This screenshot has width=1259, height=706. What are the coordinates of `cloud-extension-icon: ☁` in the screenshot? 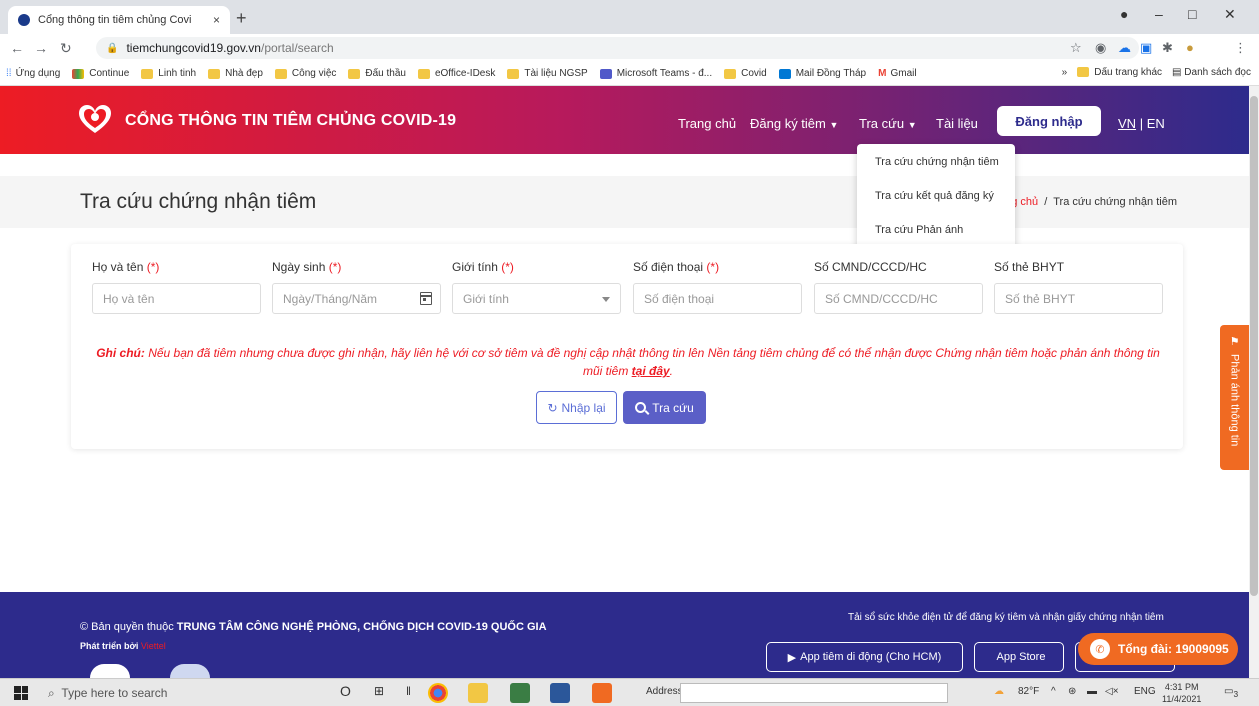 It's located at (1124, 48).